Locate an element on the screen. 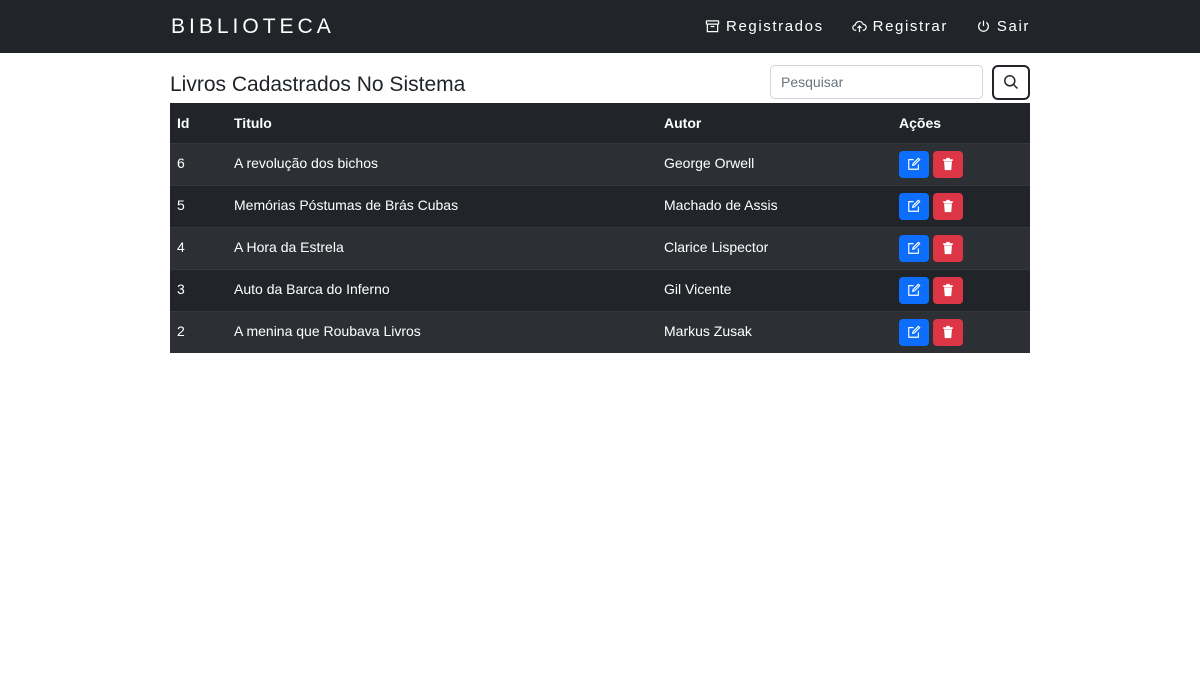 Image resolution: width=1200 pixels, height=674 pixels. cell-title: A Hora da Estrela is located at coordinates (289, 246).